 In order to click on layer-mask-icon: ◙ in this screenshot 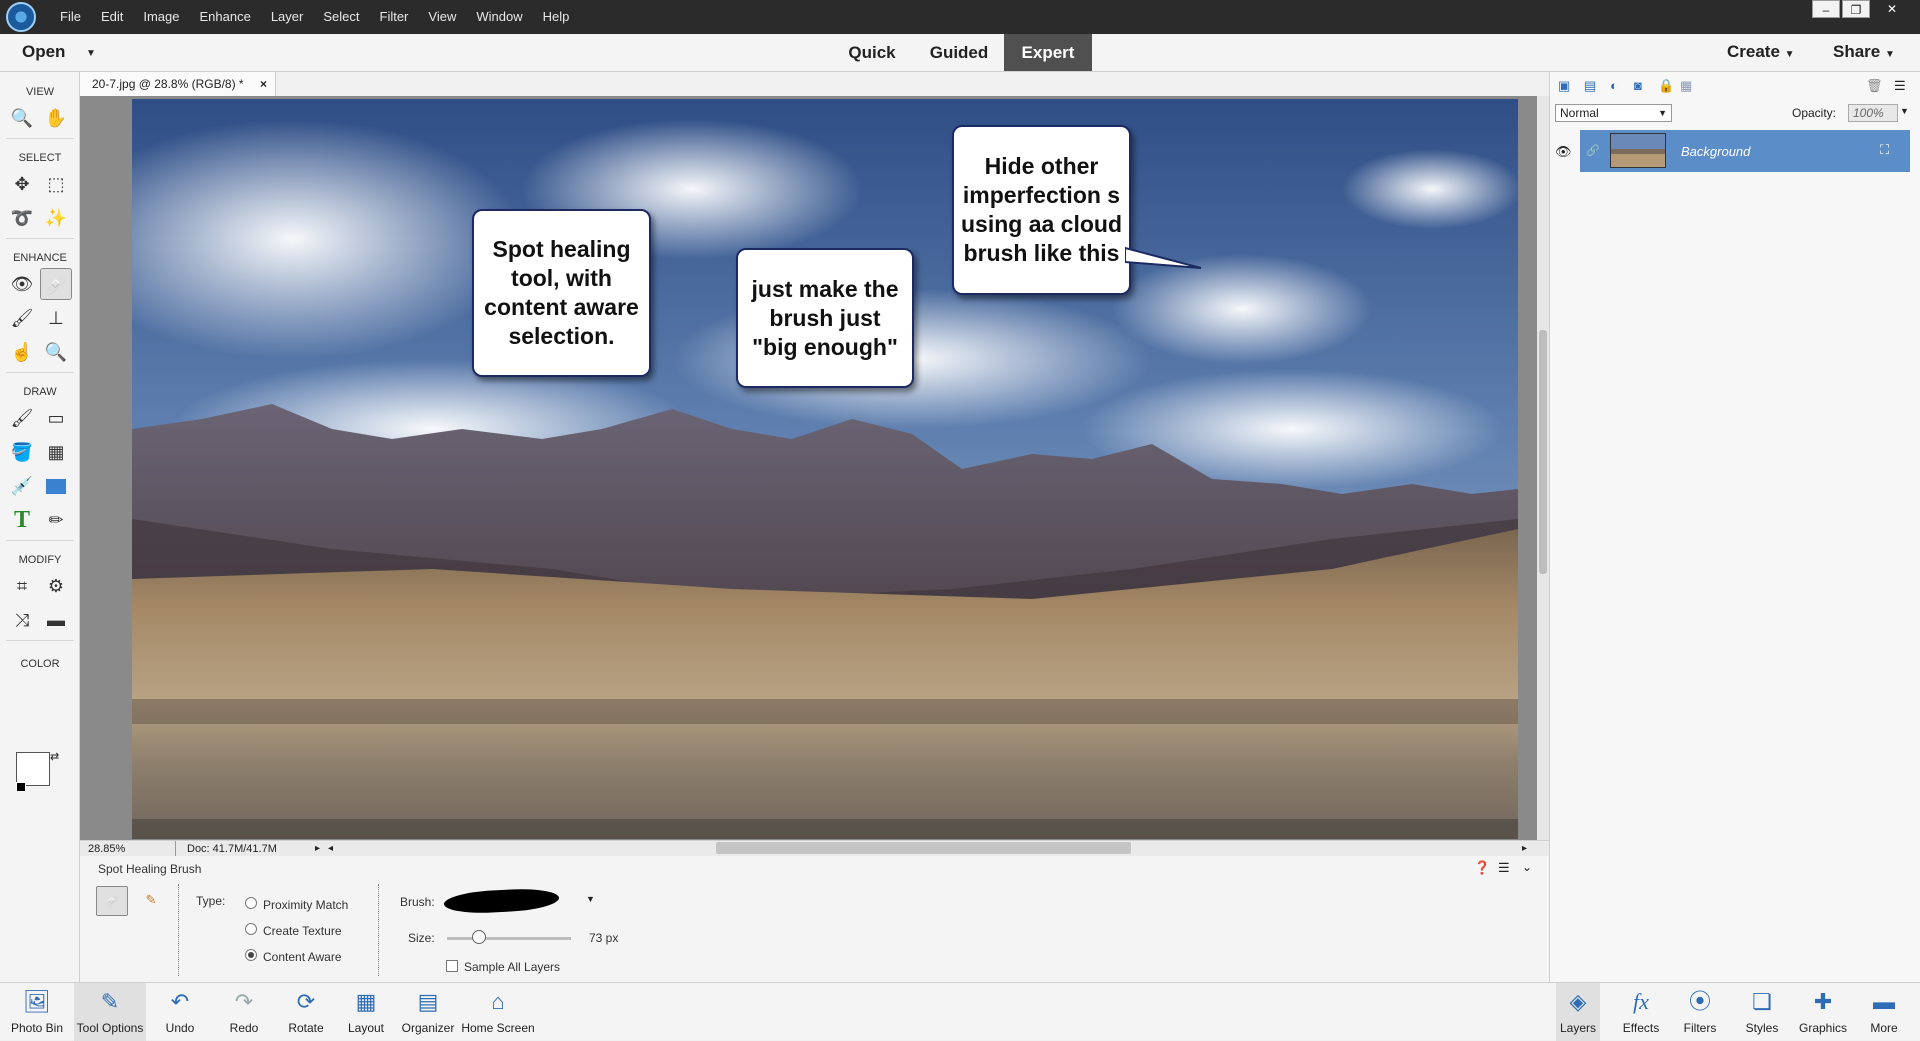, I will do `click(1638, 85)`.